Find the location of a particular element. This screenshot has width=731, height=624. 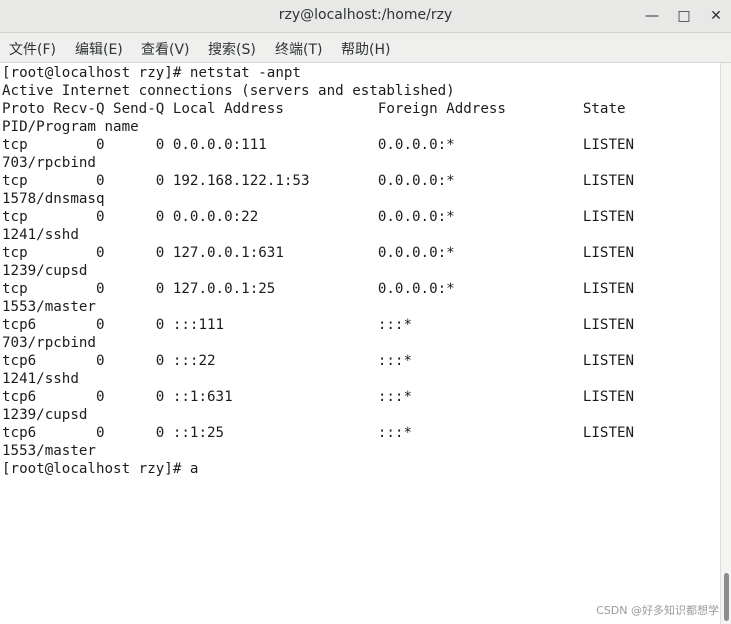

terminal-line: tcp 0 0 0.0.0.0:111 0.0.0.0:* LISTEN is located at coordinates (318, 145).